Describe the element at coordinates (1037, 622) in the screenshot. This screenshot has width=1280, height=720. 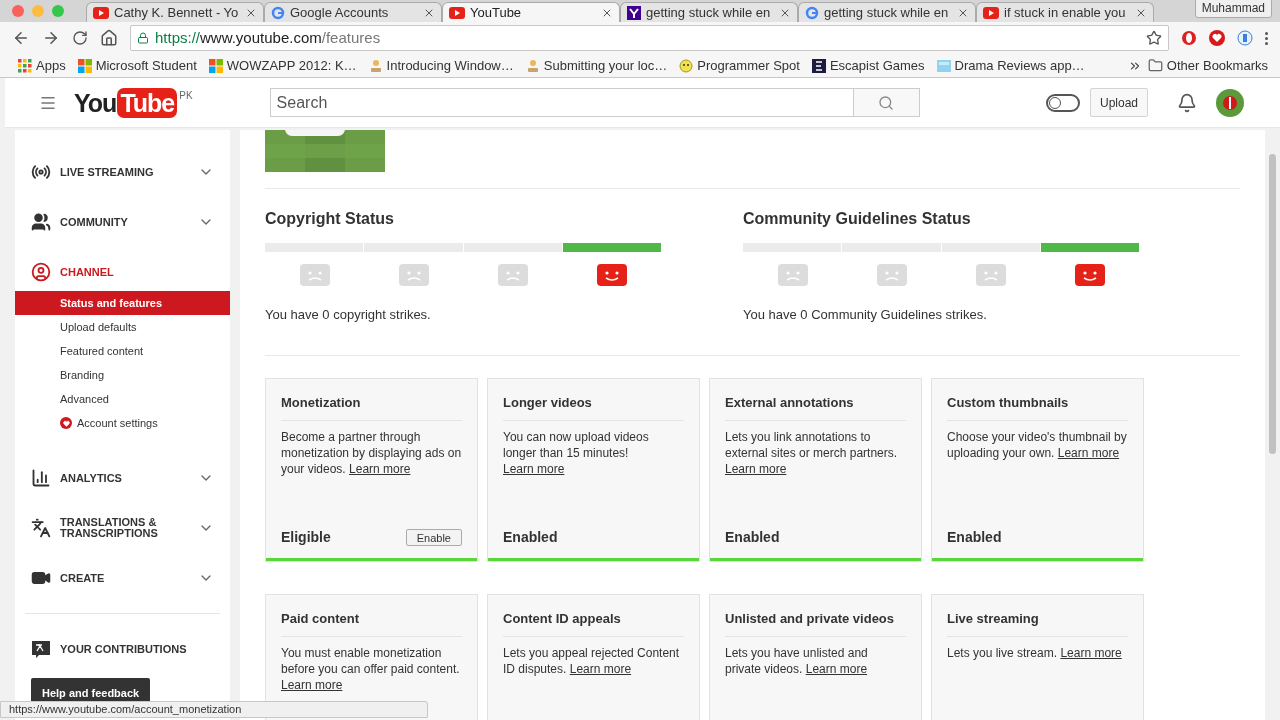
I see `feature-title: Live streaming` at that location.